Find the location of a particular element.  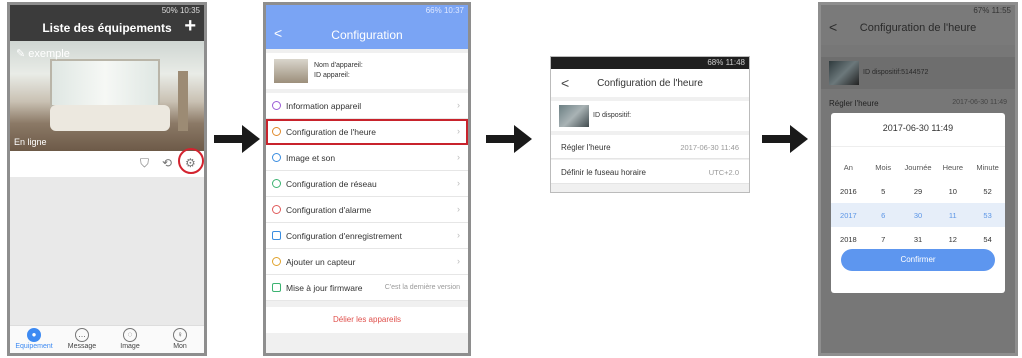

tab-message: … Message is located at coordinates (82, 339).